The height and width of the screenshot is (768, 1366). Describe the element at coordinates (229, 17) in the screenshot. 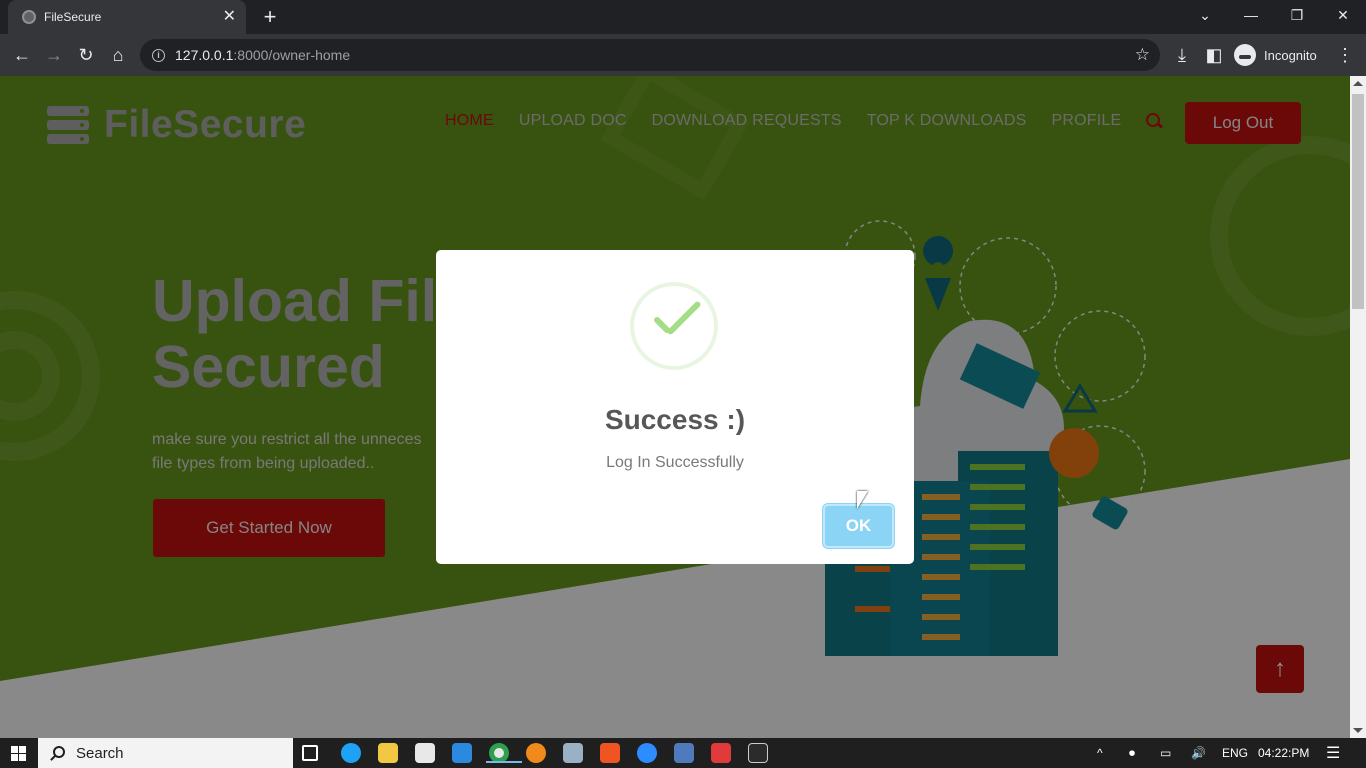

I see `close-tab-icon: ✕` at that location.